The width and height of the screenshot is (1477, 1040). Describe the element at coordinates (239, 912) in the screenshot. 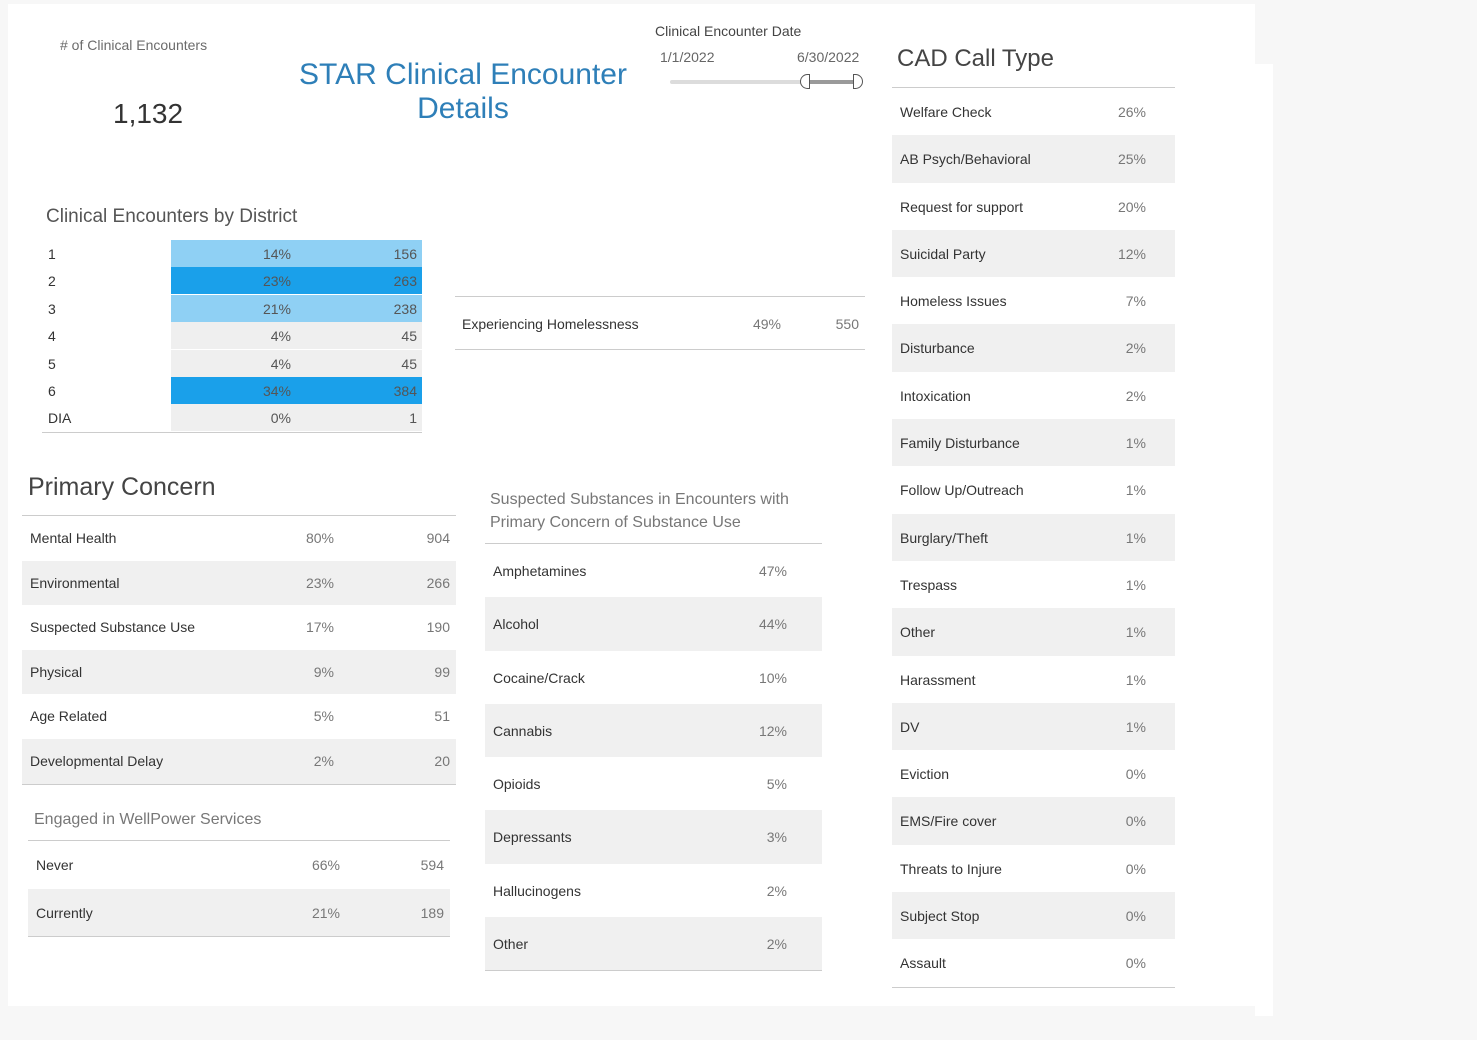

I see `wellpower-row: Currently 21% 189` at that location.